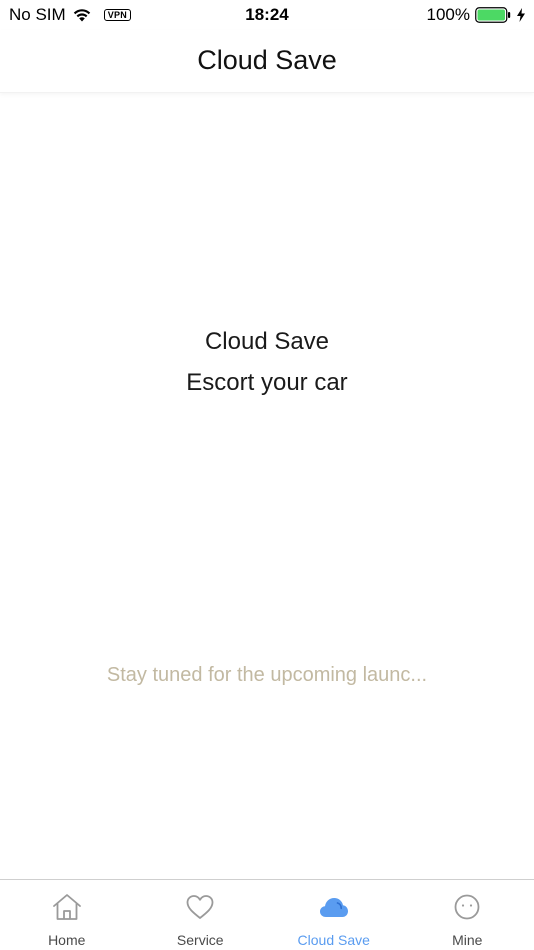  I want to click on battery-level-fill, so click(491, 15).